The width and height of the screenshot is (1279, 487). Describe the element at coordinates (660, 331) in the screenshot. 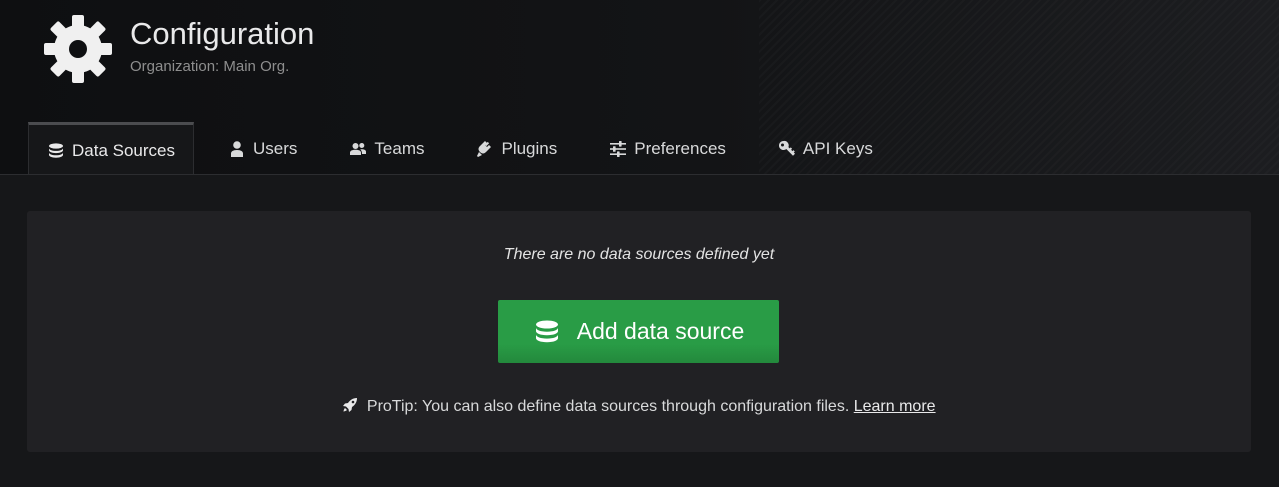

I see `add-data-source-label: Add data source` at that location.